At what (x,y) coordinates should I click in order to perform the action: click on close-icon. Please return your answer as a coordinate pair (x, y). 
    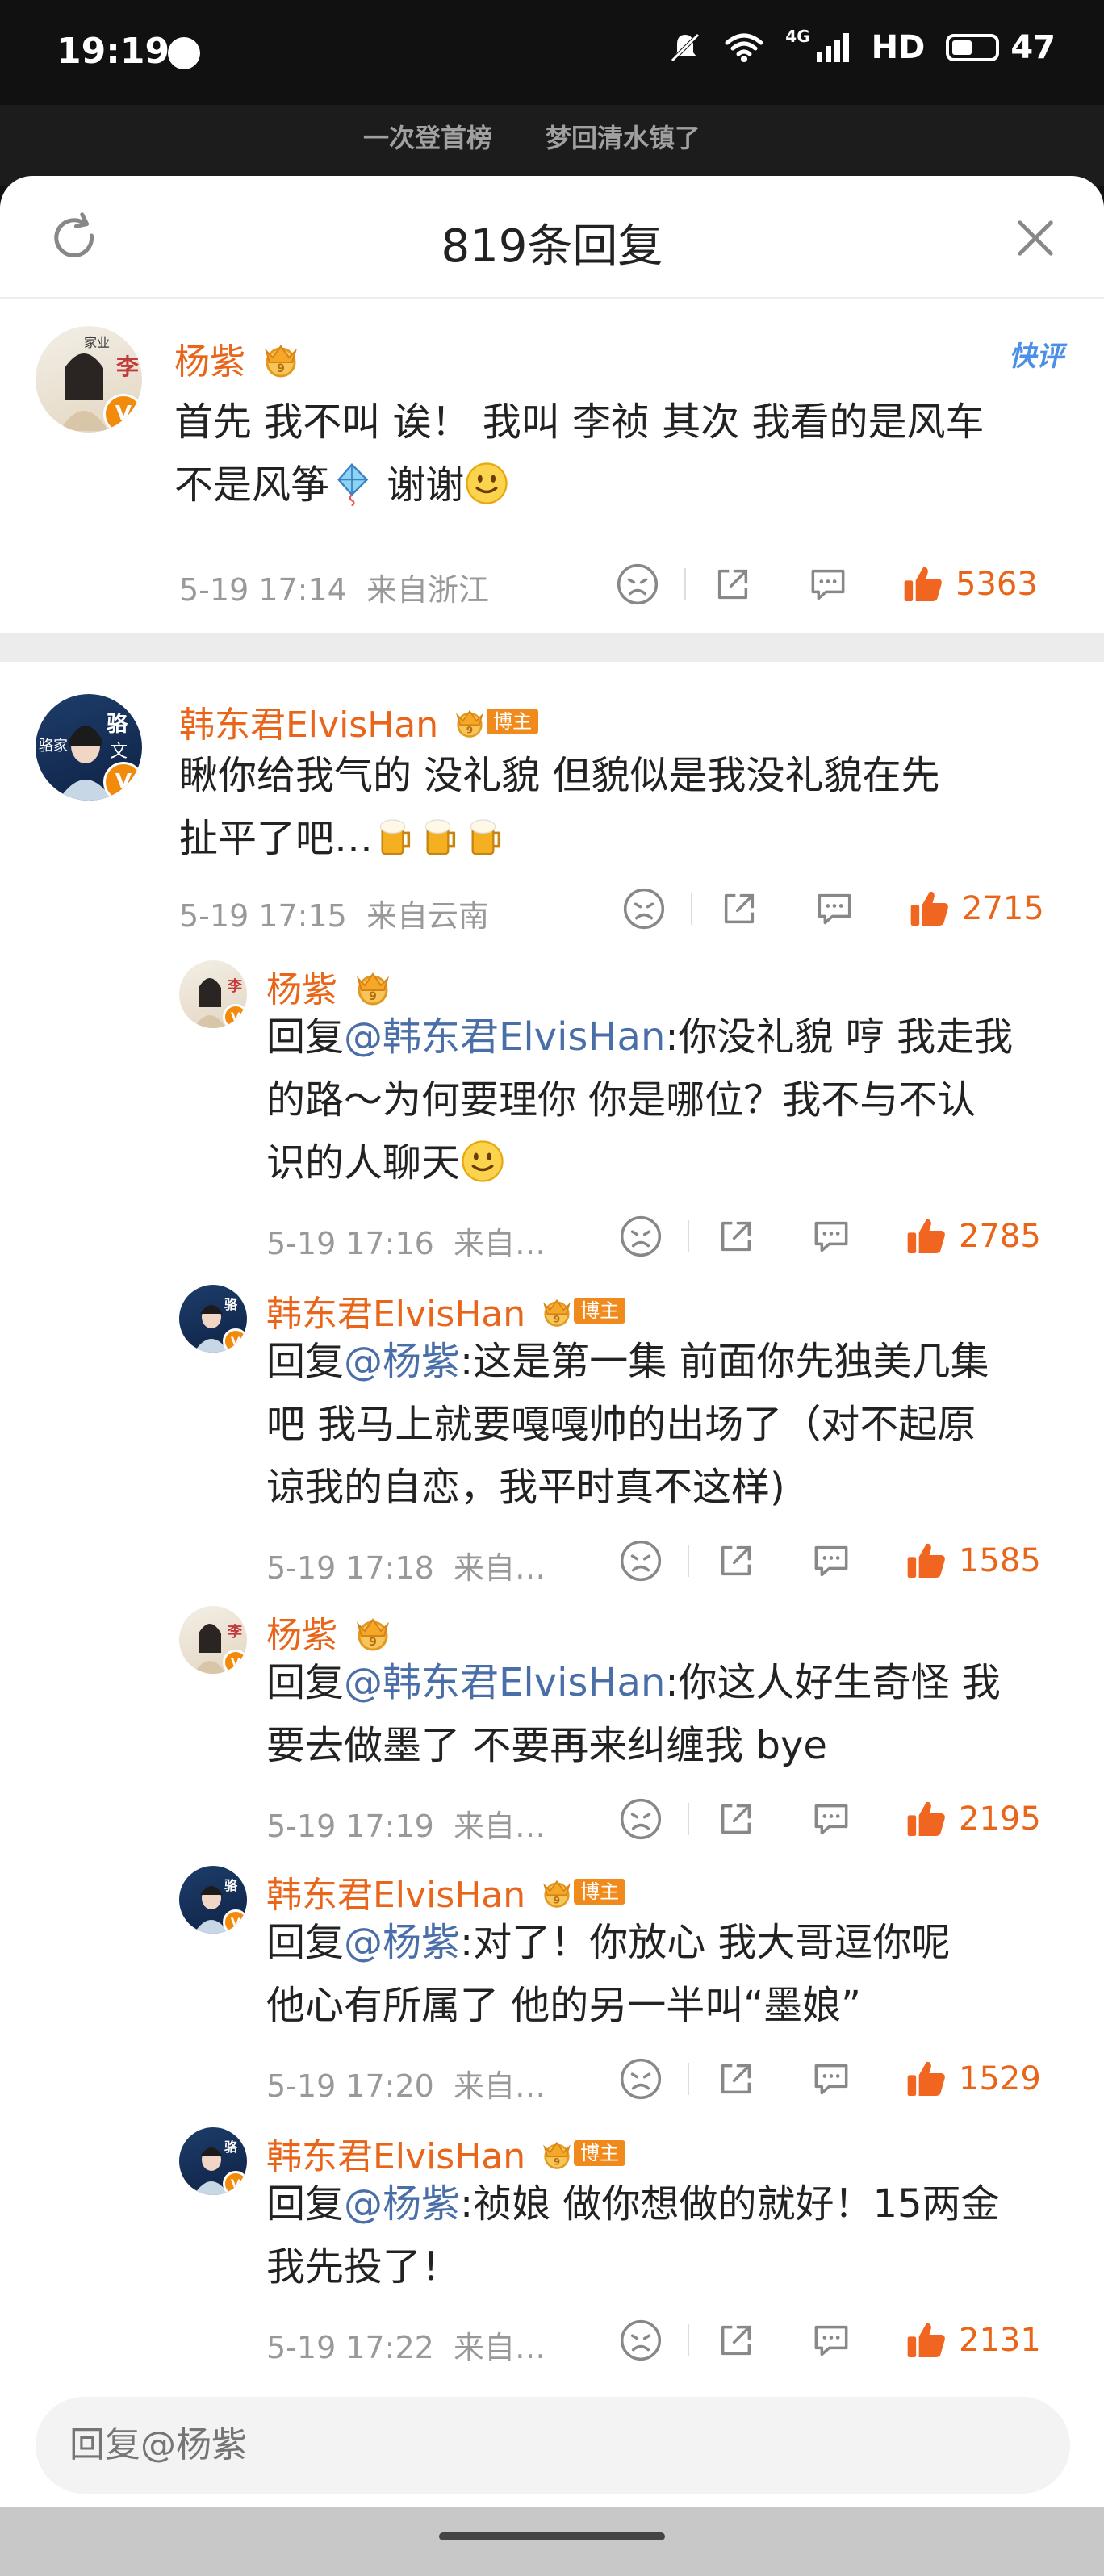
    Looking at the image, I should click on (1035, 238).